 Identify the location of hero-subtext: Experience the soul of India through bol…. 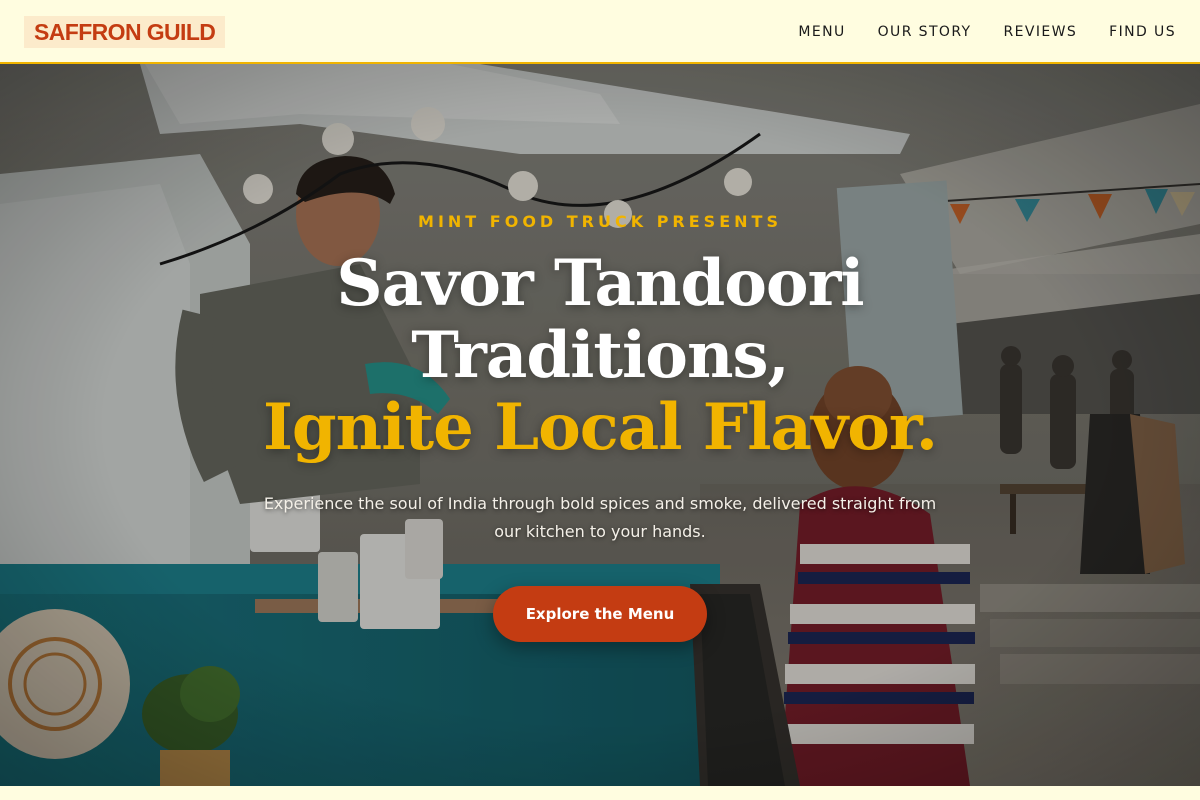
(600, 517).